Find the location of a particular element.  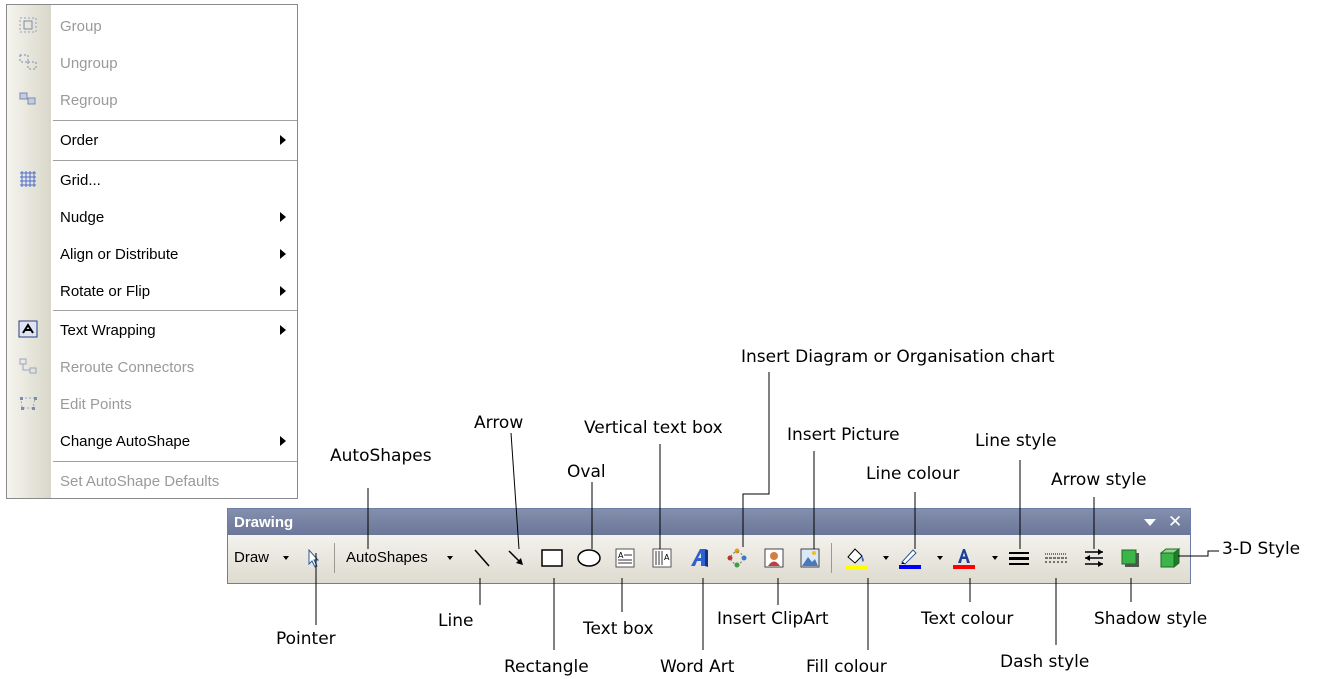

callout-fill-colour: Fill colour is located at coordinates (846, 667).